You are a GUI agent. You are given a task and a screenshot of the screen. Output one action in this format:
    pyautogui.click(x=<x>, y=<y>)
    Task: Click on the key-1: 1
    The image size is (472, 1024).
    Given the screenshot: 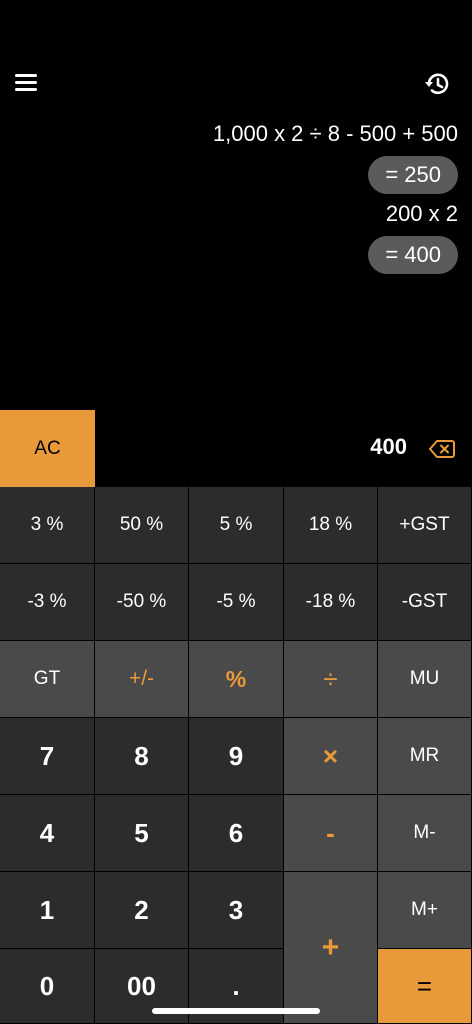 What is the action you would take?
    pyautogui.click(x=47, y=910)
    